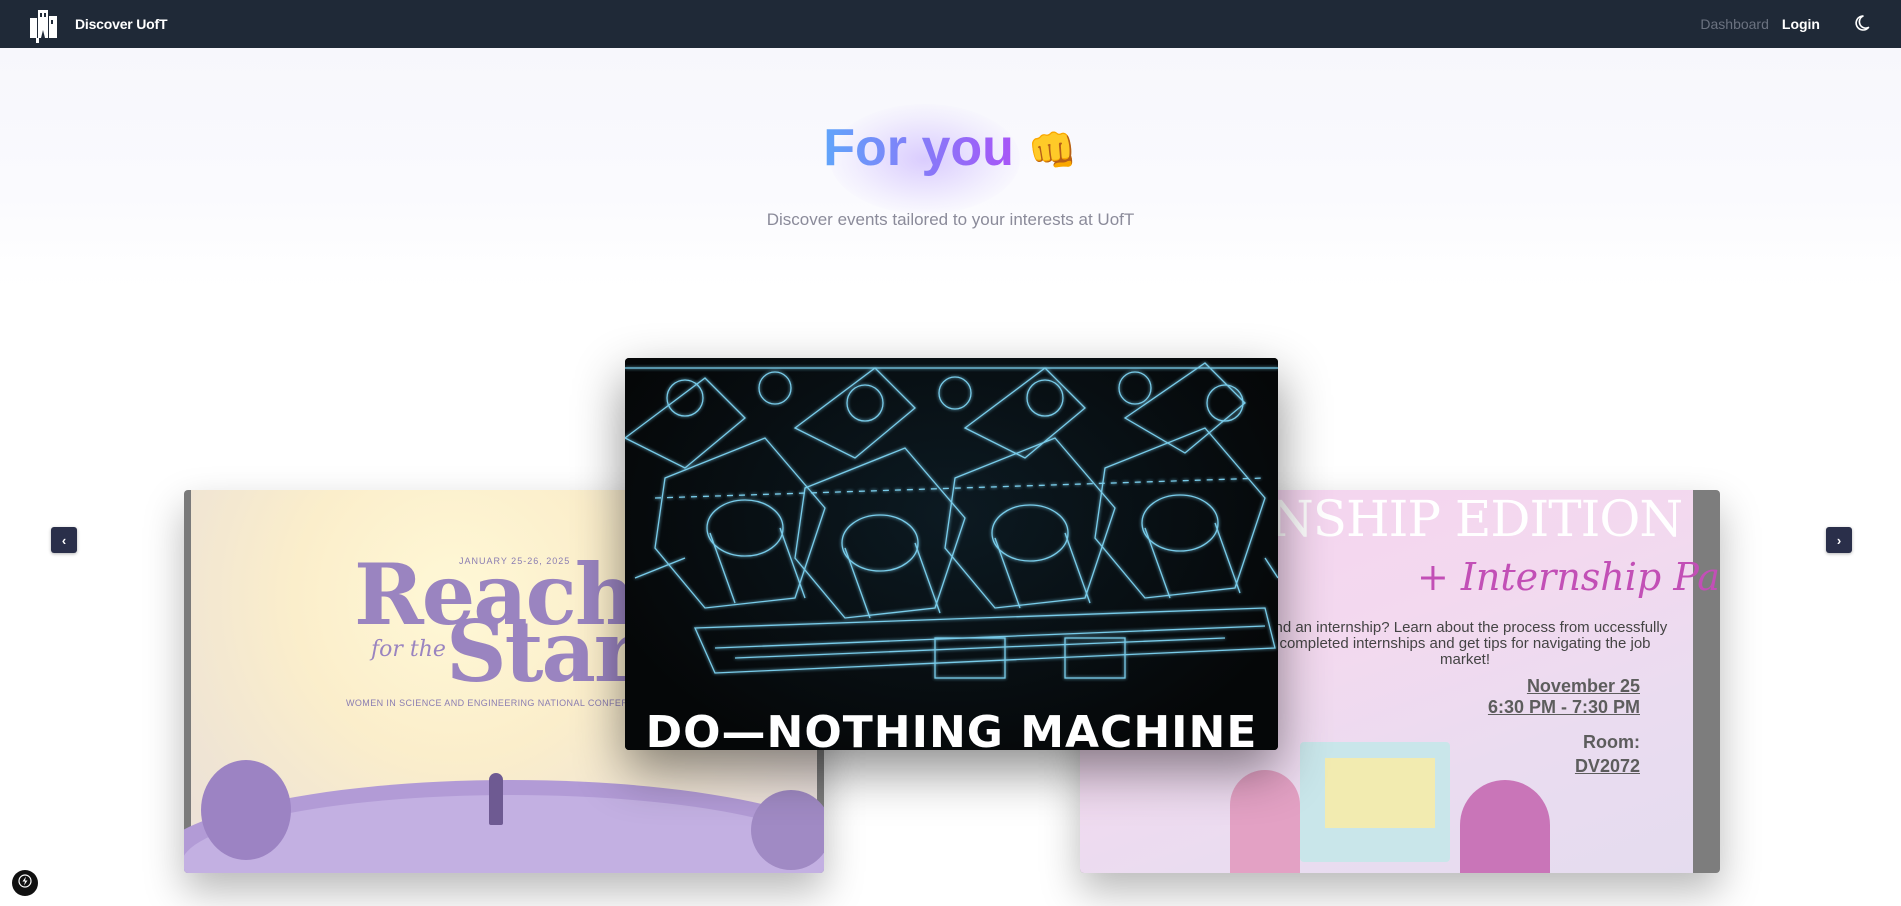 This screenshot has width=1901, height=906. What do you see at coordinates (1052, 151) in the screenshot?
I see `fist-bump-icon: 👊` at bounding box center [1052, 151].